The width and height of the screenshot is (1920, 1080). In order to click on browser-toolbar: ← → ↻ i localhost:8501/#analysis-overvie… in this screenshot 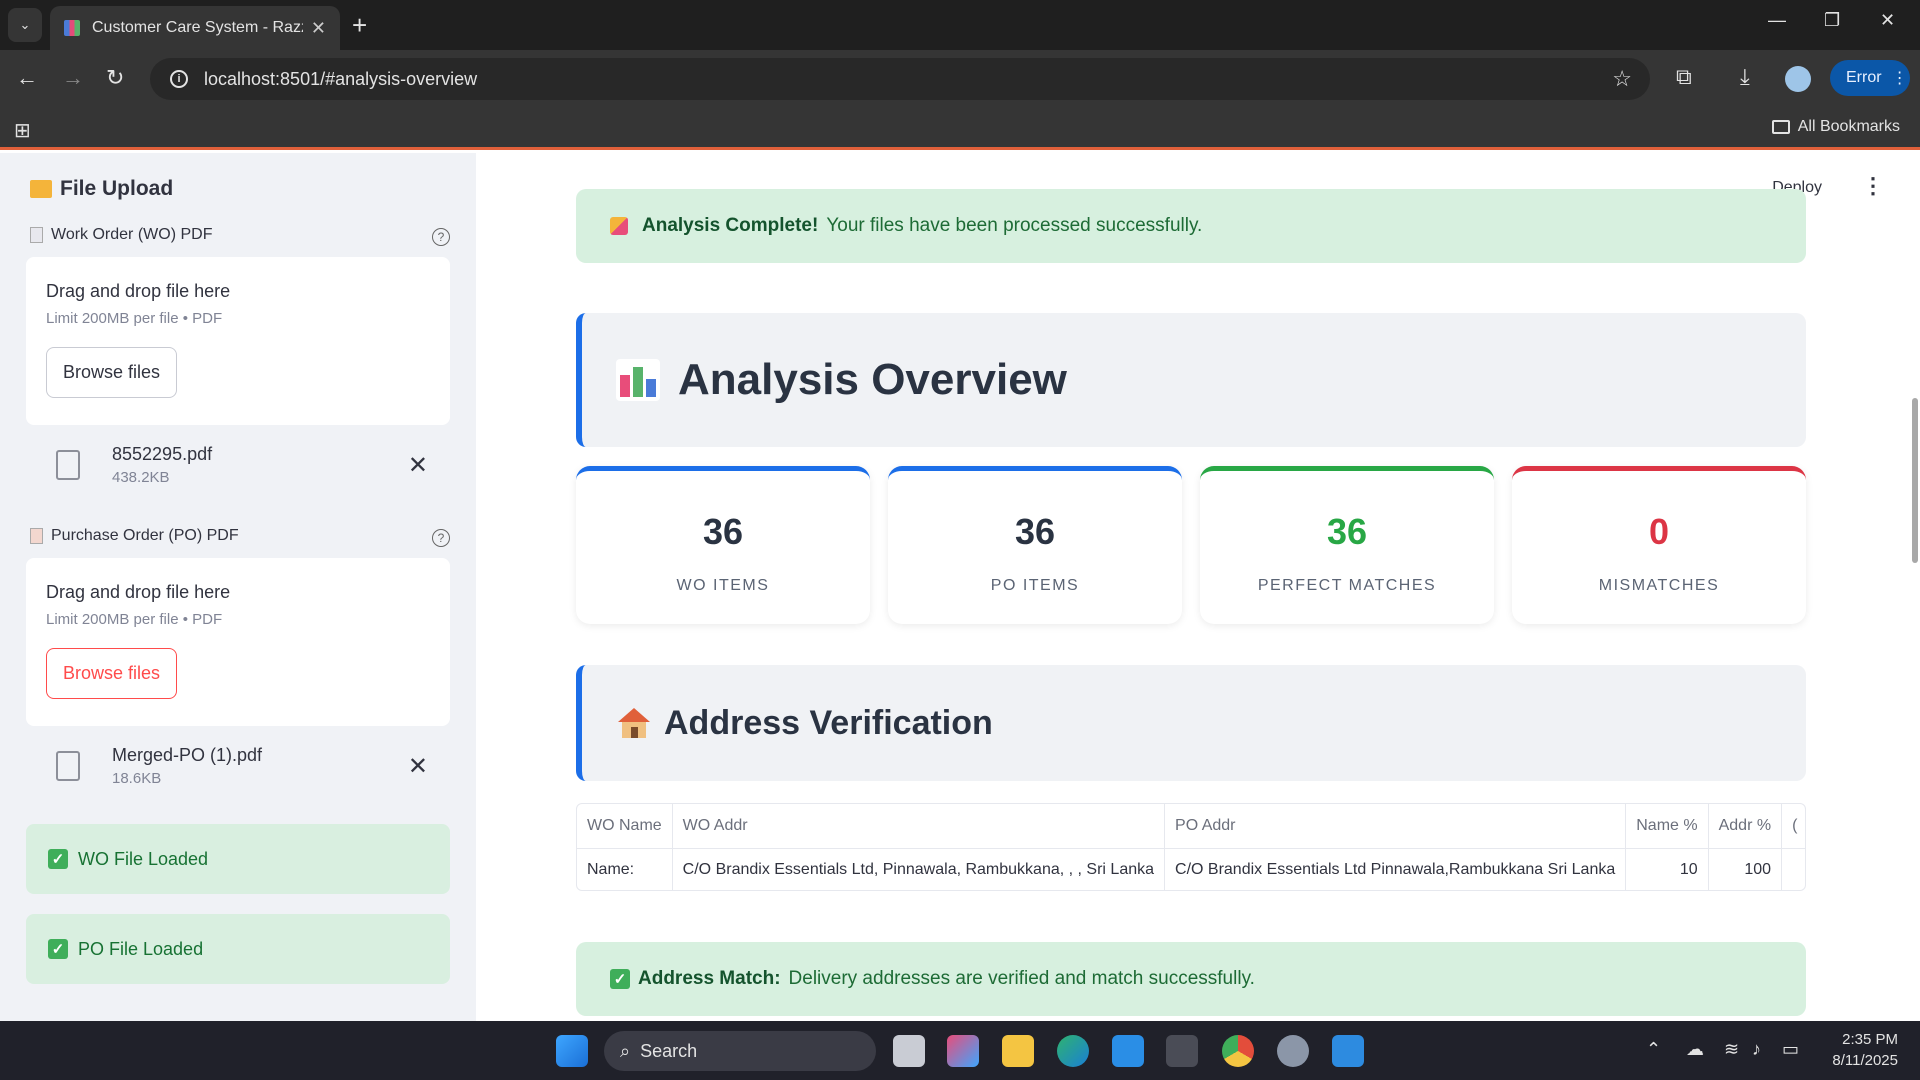, I will do `click(960, 79)`.